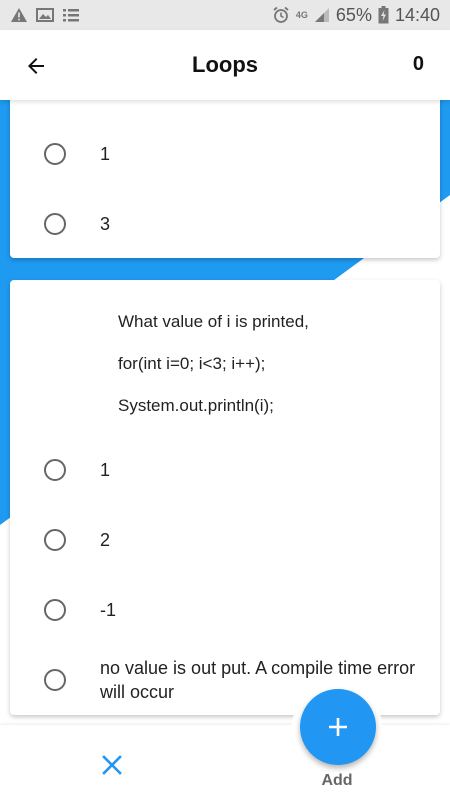 The image size is (450, 800). I want to click on answer-option-label: -1, so click(108, 610).